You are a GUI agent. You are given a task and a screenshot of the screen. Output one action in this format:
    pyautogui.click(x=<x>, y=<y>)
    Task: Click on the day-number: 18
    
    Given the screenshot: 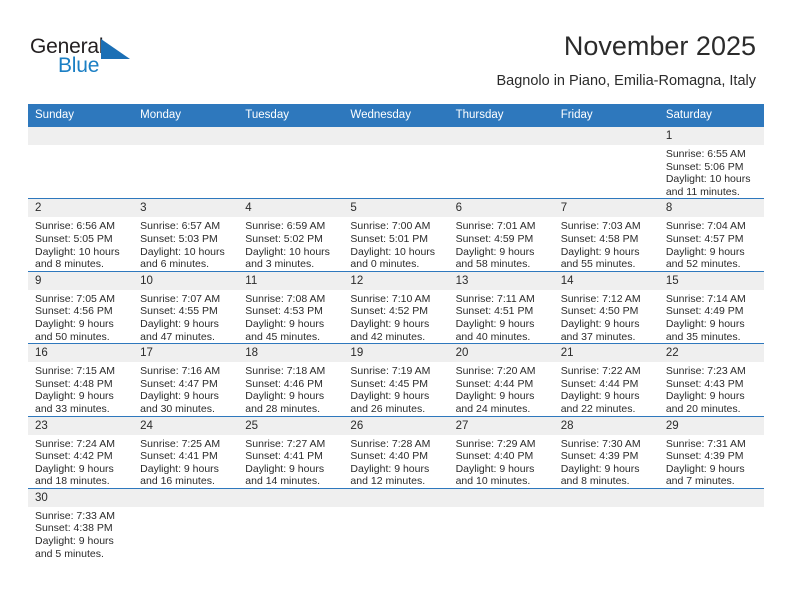 What is the action you would take?
    pyautogui.click(x=291, y=353)
    